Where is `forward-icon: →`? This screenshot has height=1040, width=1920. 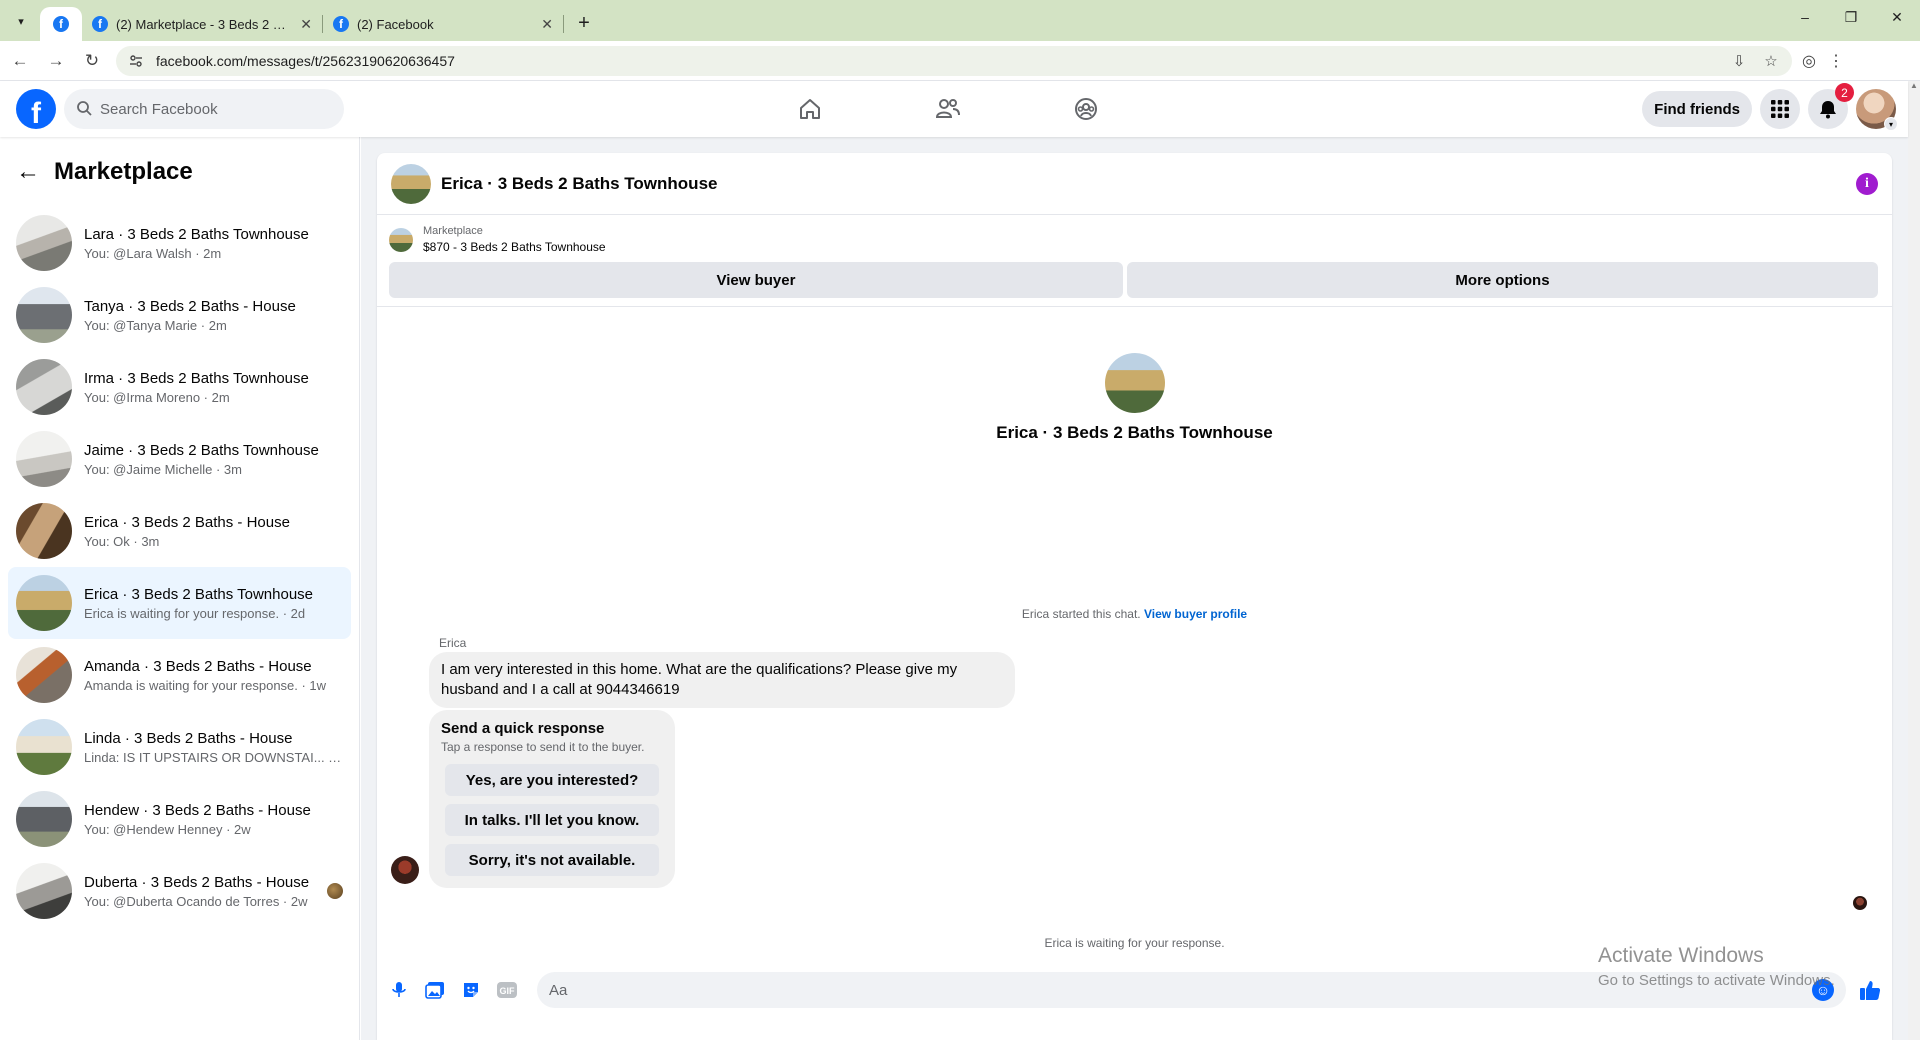 forward-icon: → is located at coordinates (56, 61).